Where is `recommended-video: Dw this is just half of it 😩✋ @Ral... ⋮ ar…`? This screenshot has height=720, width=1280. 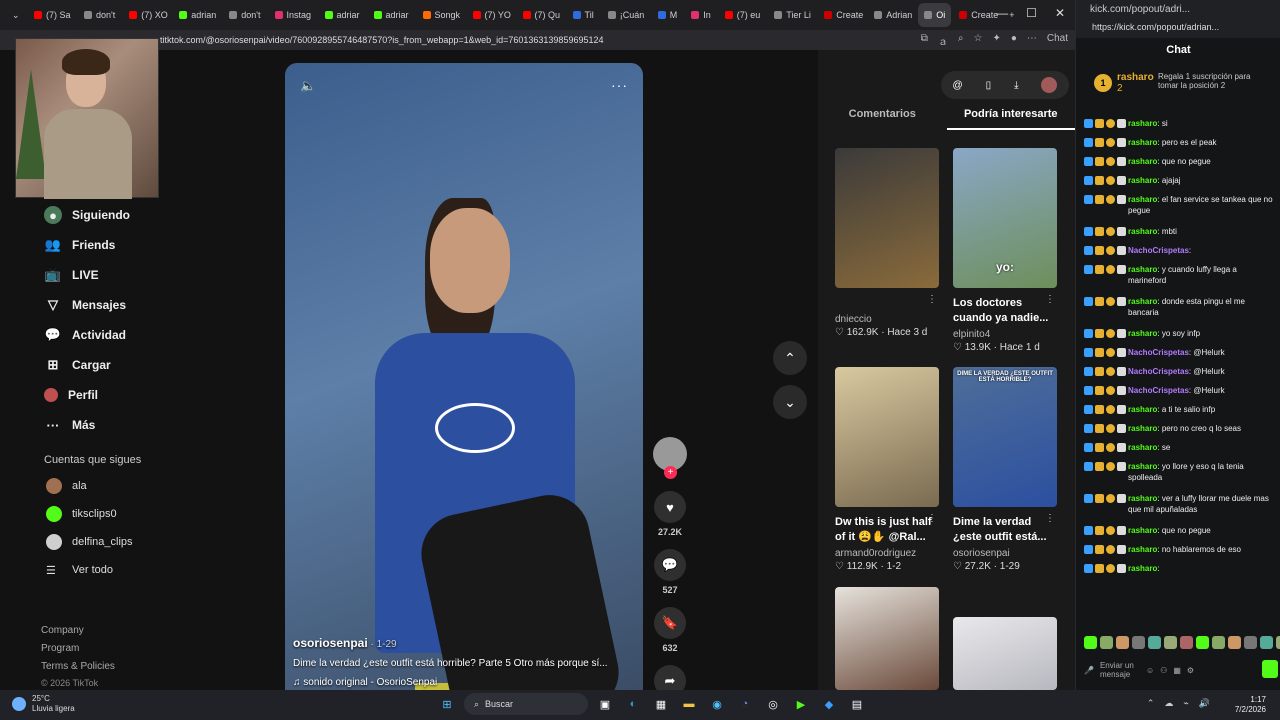
recommended-video: Dw this is just half of it 😩✋ @Ral... ⋮ ar… is located at coordinates (887, 469).